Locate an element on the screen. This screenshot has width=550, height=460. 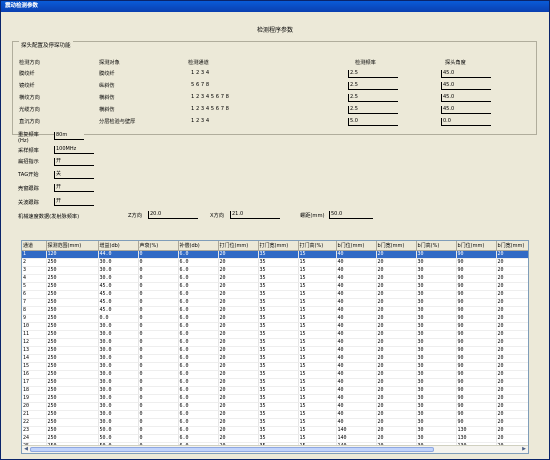
table-row: 92500.006.020351540203090201 is located at coordinates (275, 318).